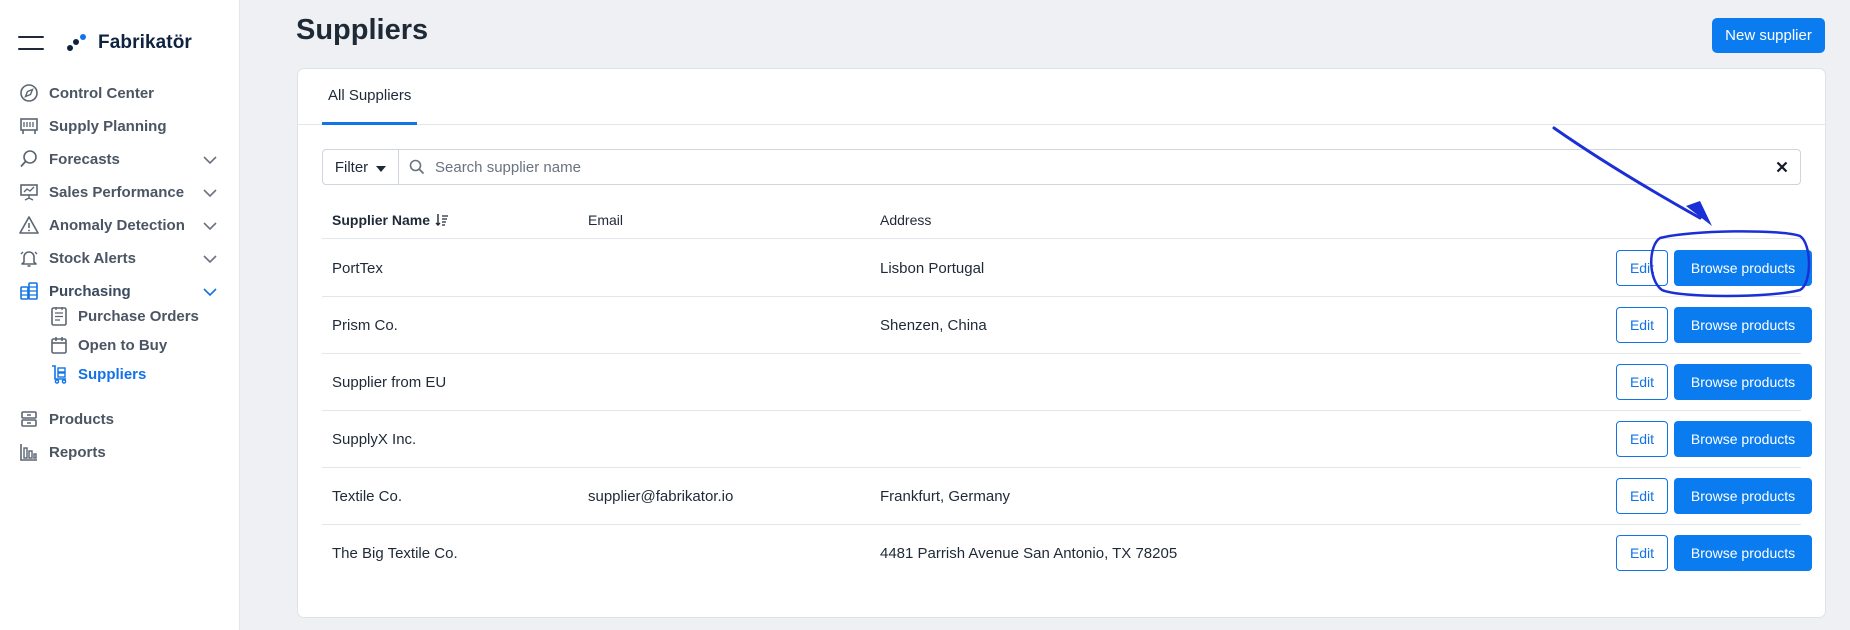 The height and width of the screenshot is (630, 1850). I want to click on page-title: Suppliers, so click(362, 30).